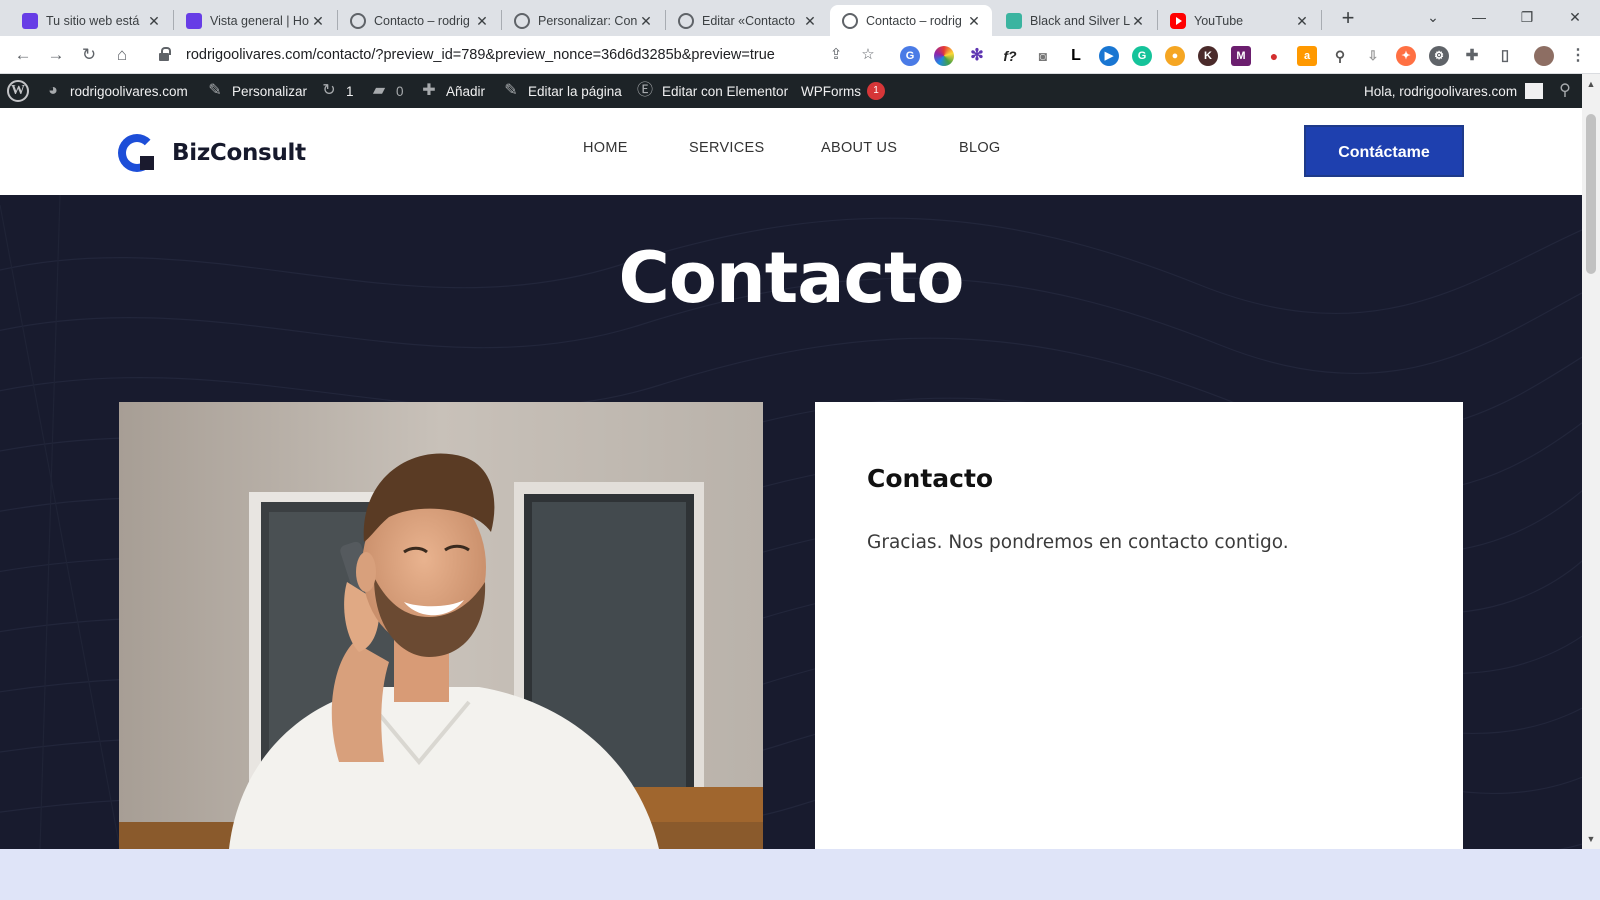 Image resolution: width=1600 pixels, height=900 pixels. Describe the element at coordinates (1454, 91) in the screenshot. I see `adminbar-account: Hola, rodrigoolivares.com` at that location.